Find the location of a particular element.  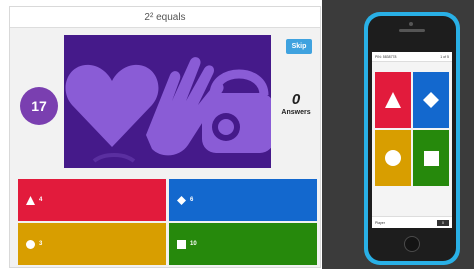

answers-label: Answers is located at coordinates (296, 112).